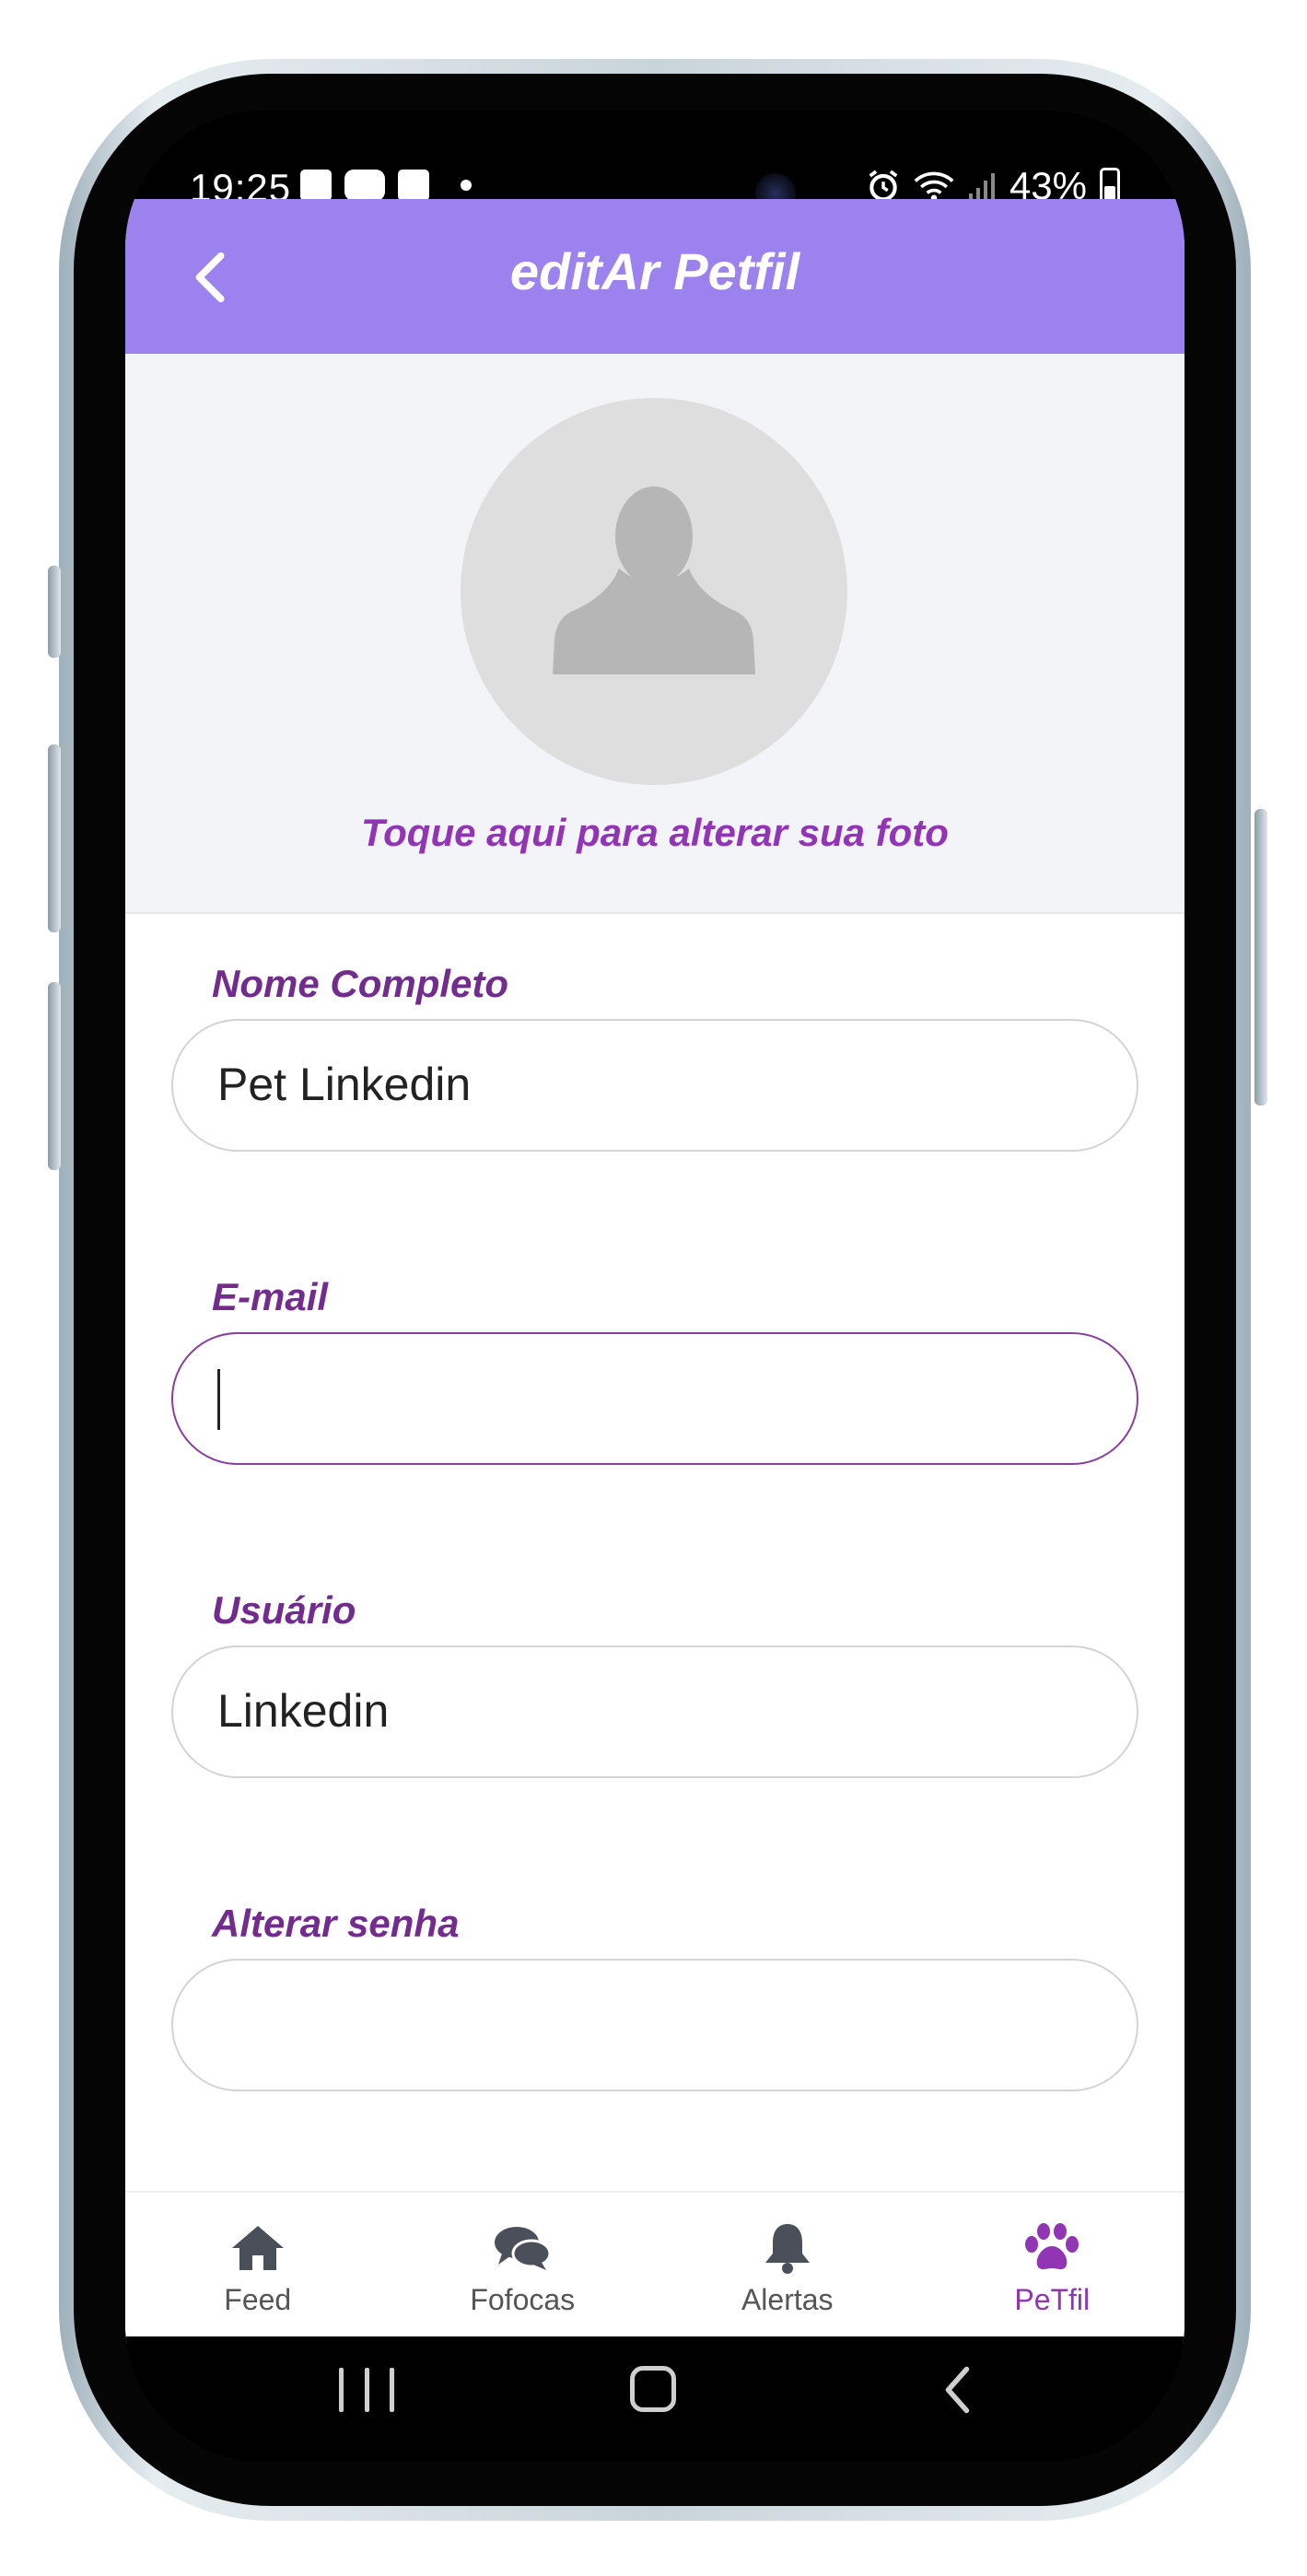 This screenshot has width=1307, height=2576. I want to click on signal-icon, so click(982, 188).